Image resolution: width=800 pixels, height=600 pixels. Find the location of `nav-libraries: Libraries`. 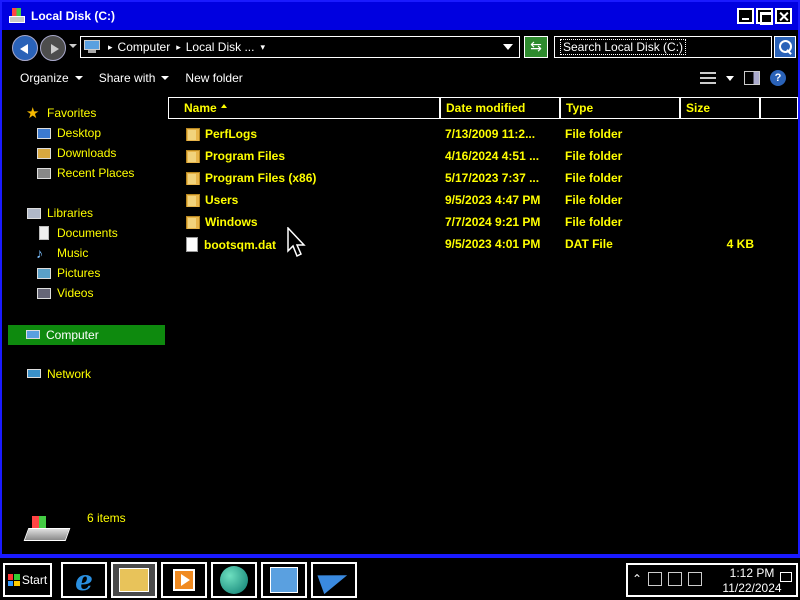

nav-libraries: Libraries is located at coordinates (59, 213).